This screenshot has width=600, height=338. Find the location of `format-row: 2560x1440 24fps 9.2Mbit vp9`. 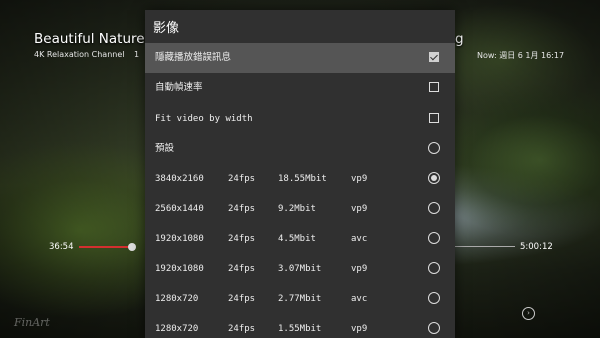

format-row: 2560x1440 24fps 9.2Mbit vp9 is located at coordinates (300, 209).